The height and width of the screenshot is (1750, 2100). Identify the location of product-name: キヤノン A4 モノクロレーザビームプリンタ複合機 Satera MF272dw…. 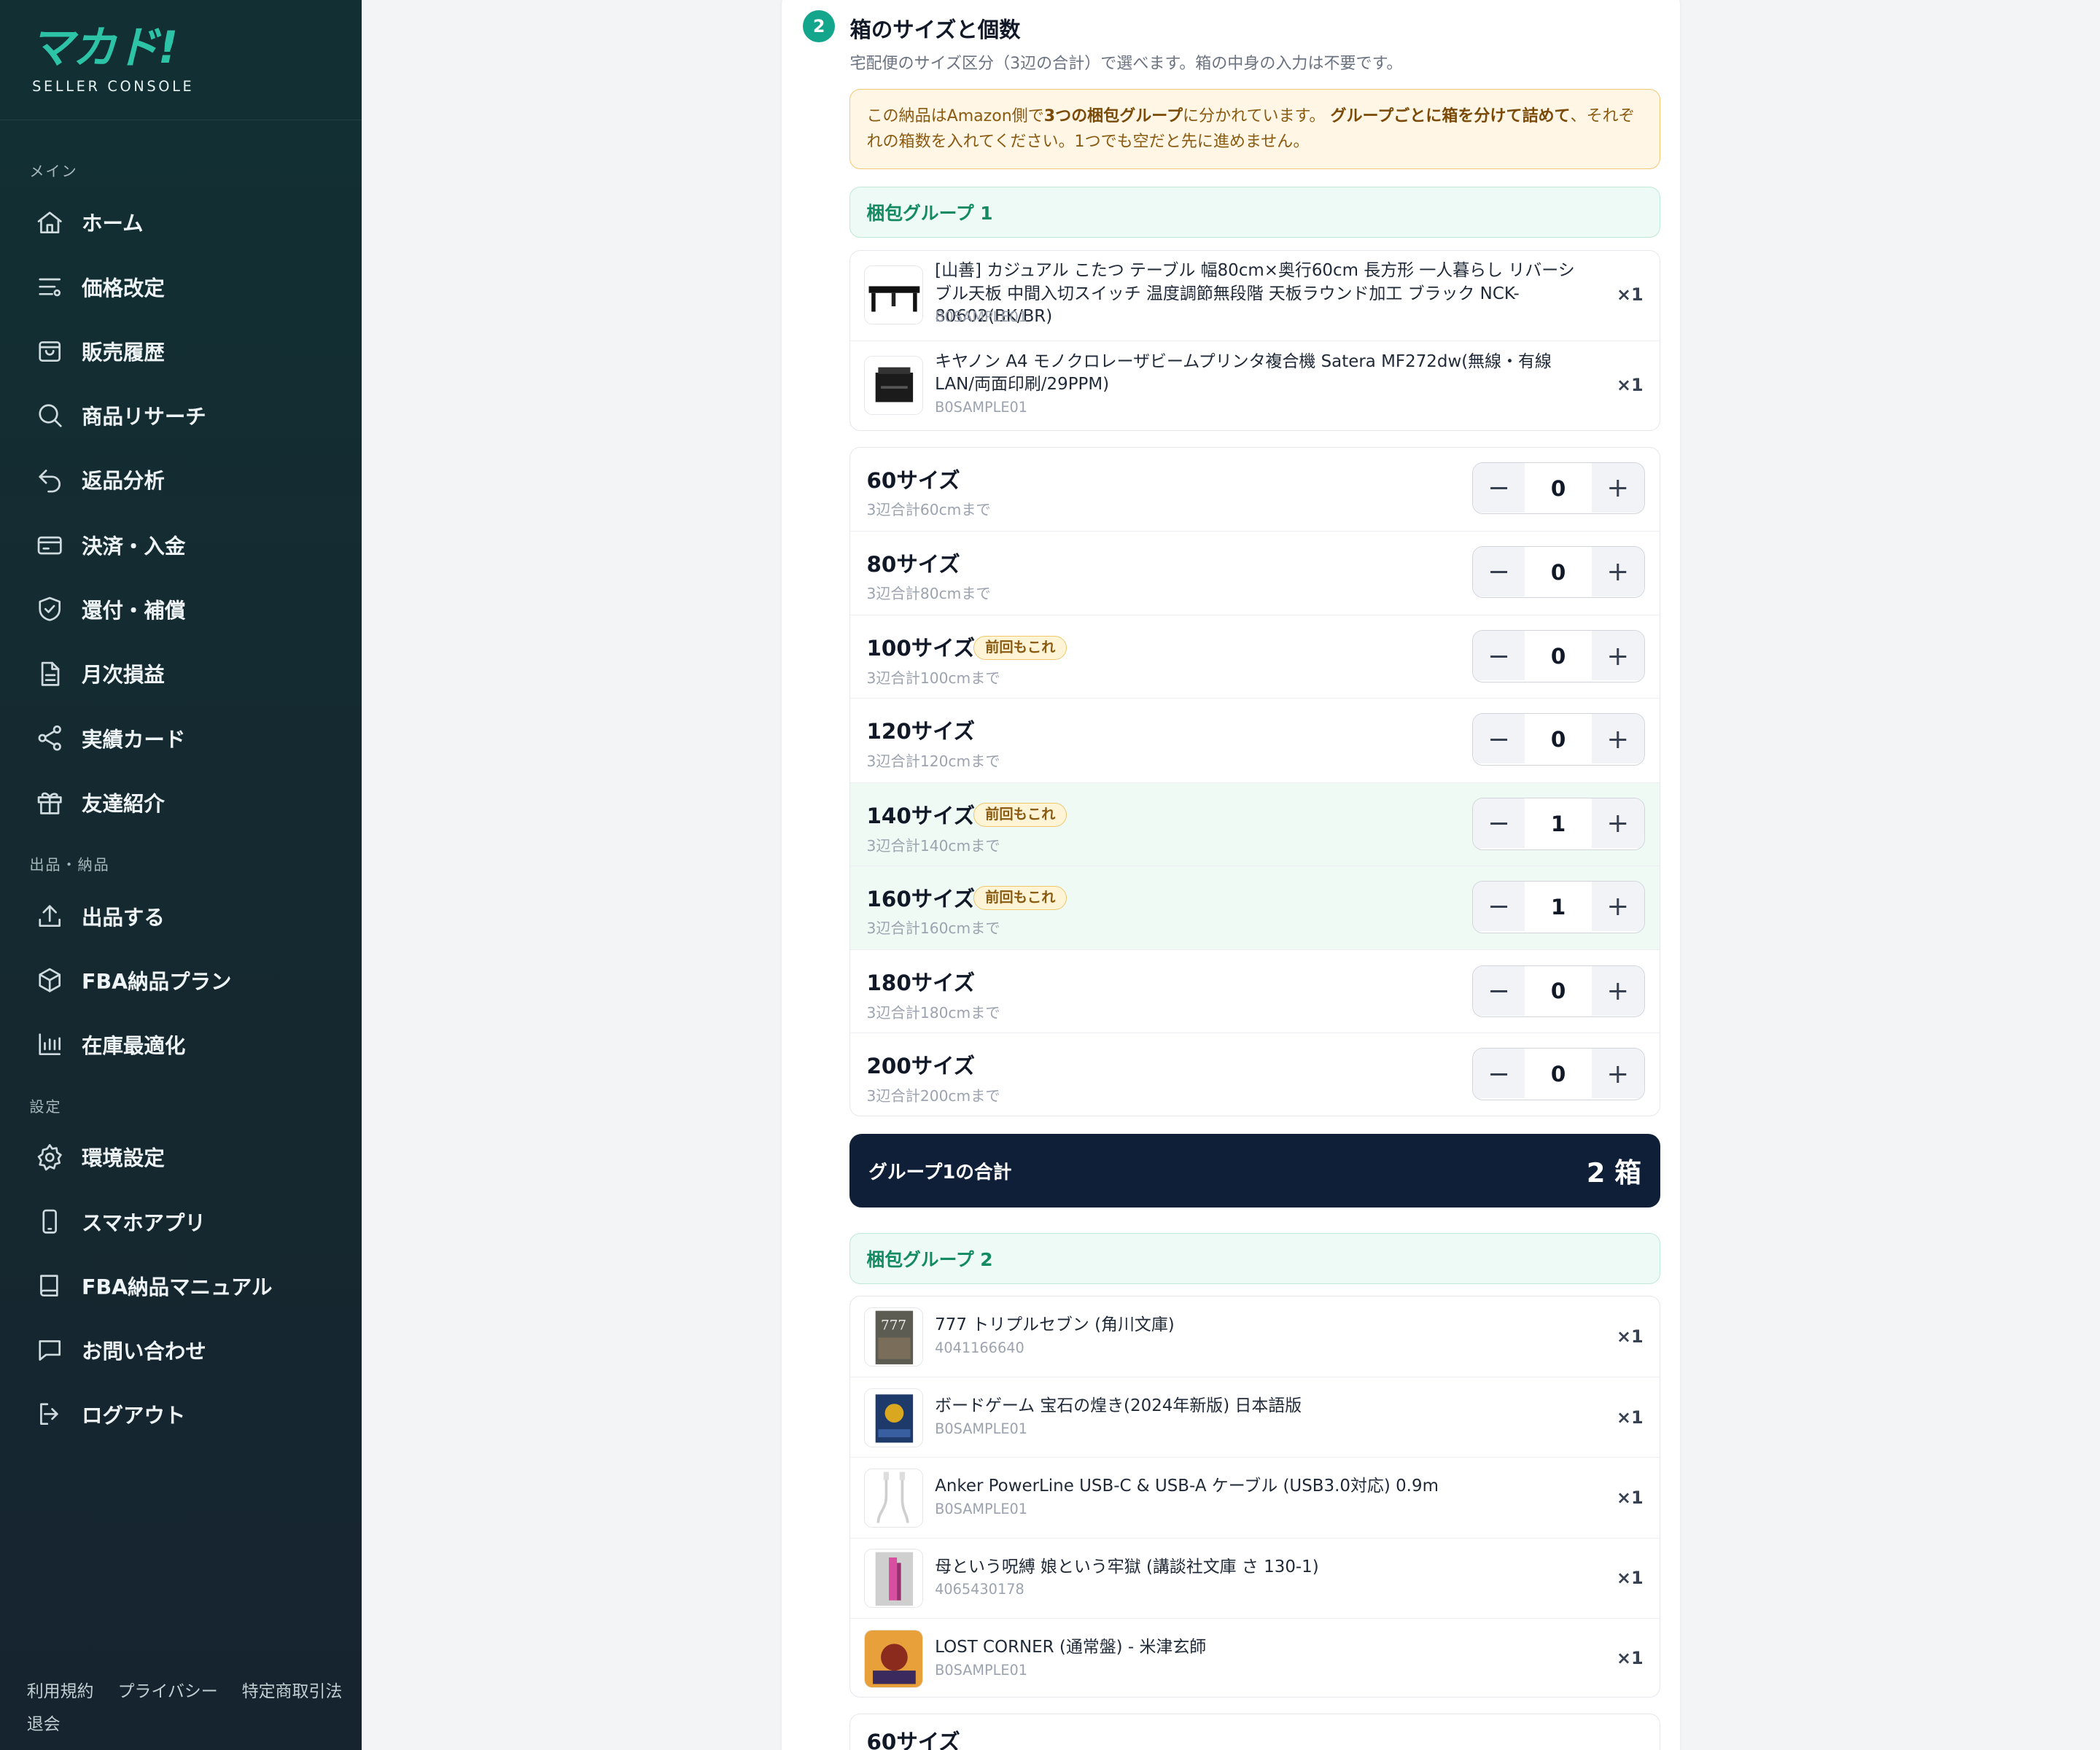
(1243, 372).